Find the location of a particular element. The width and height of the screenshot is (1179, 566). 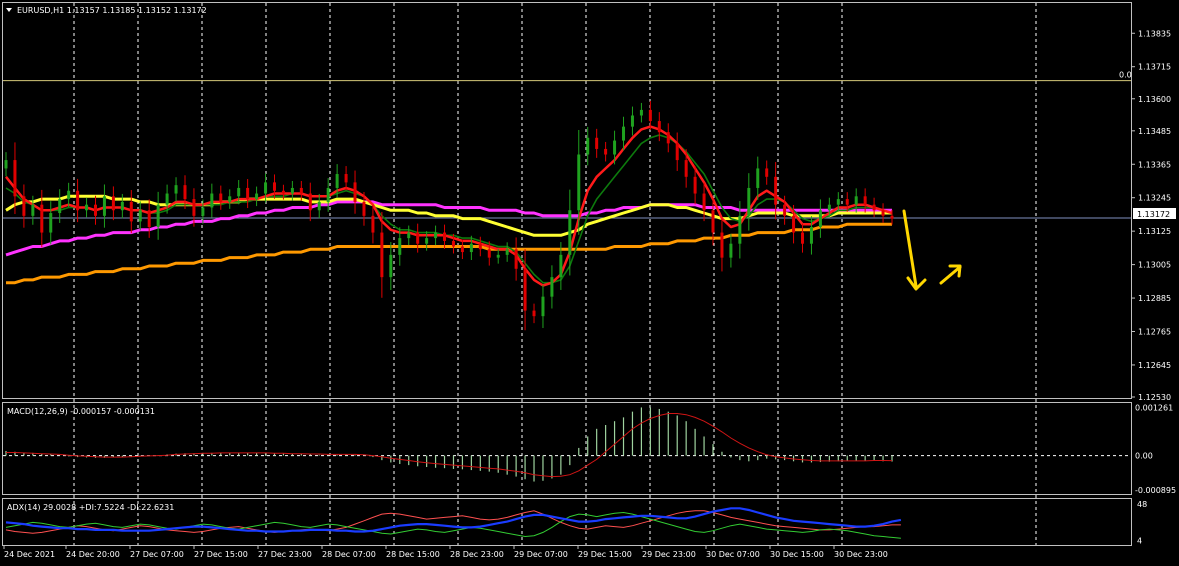

time-tick-label: 27 Dec 07:00 is located at coordinates (157, 554).